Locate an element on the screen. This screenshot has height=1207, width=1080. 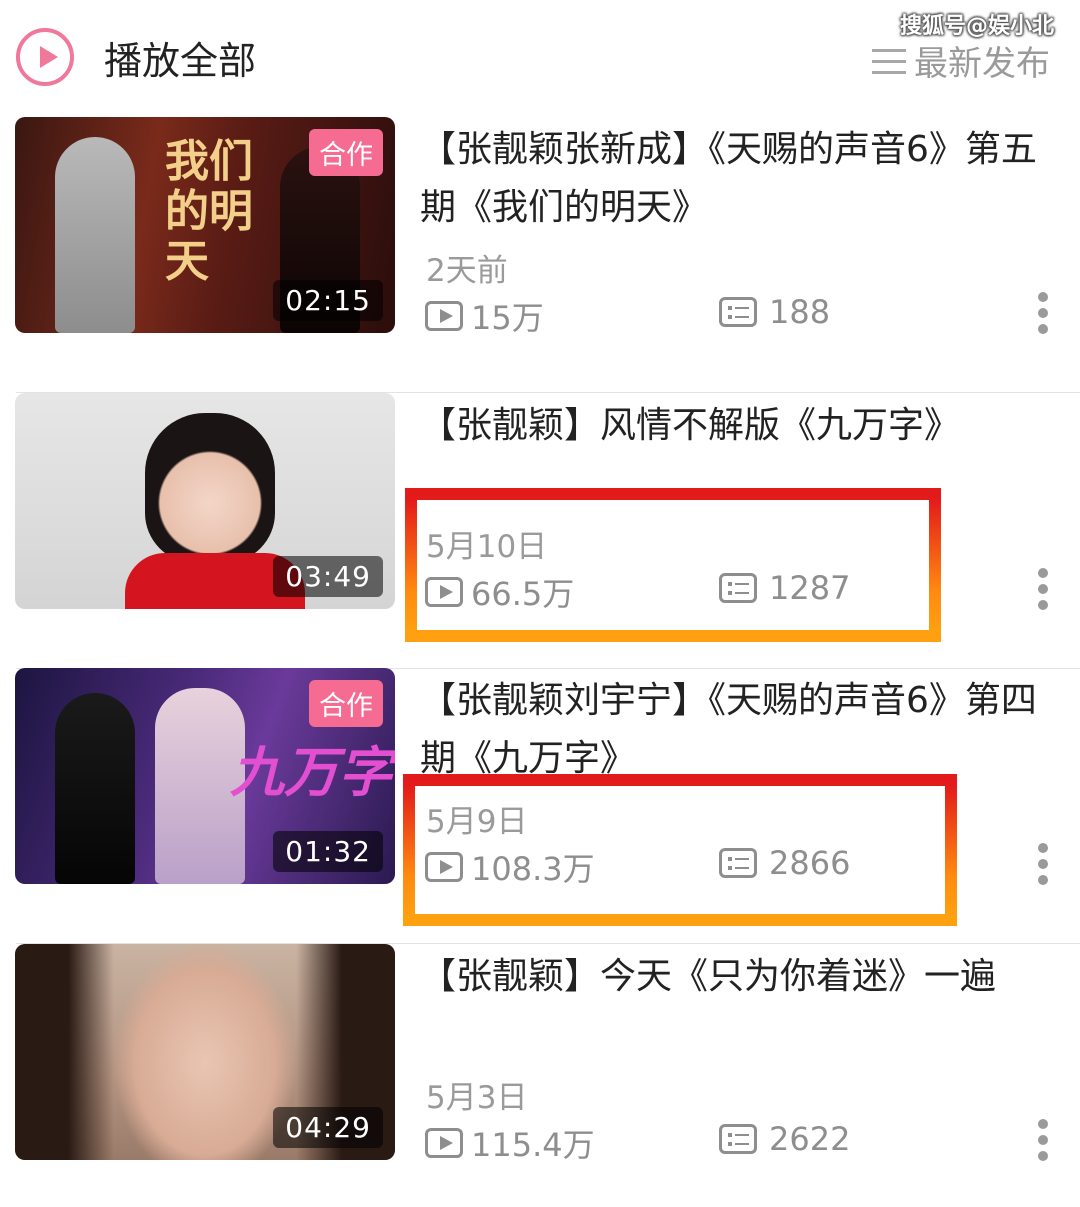
video-thumbnail: 04:29 is located at coordinates (205, 1052).